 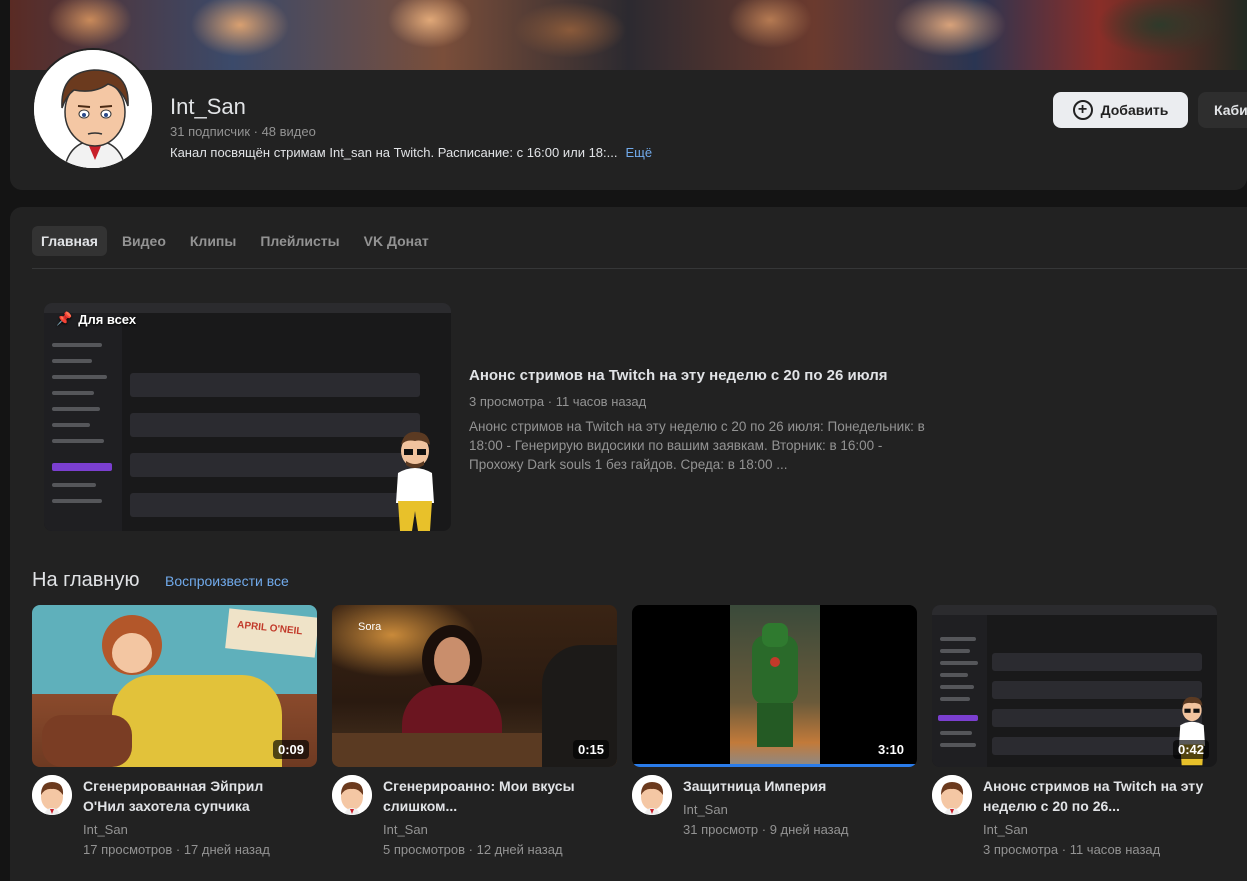 What do you see at coordinates (1222, 110) in the screenshot?
I see `cabinet-button: Кабинет` at bounding box center [1222, 110].